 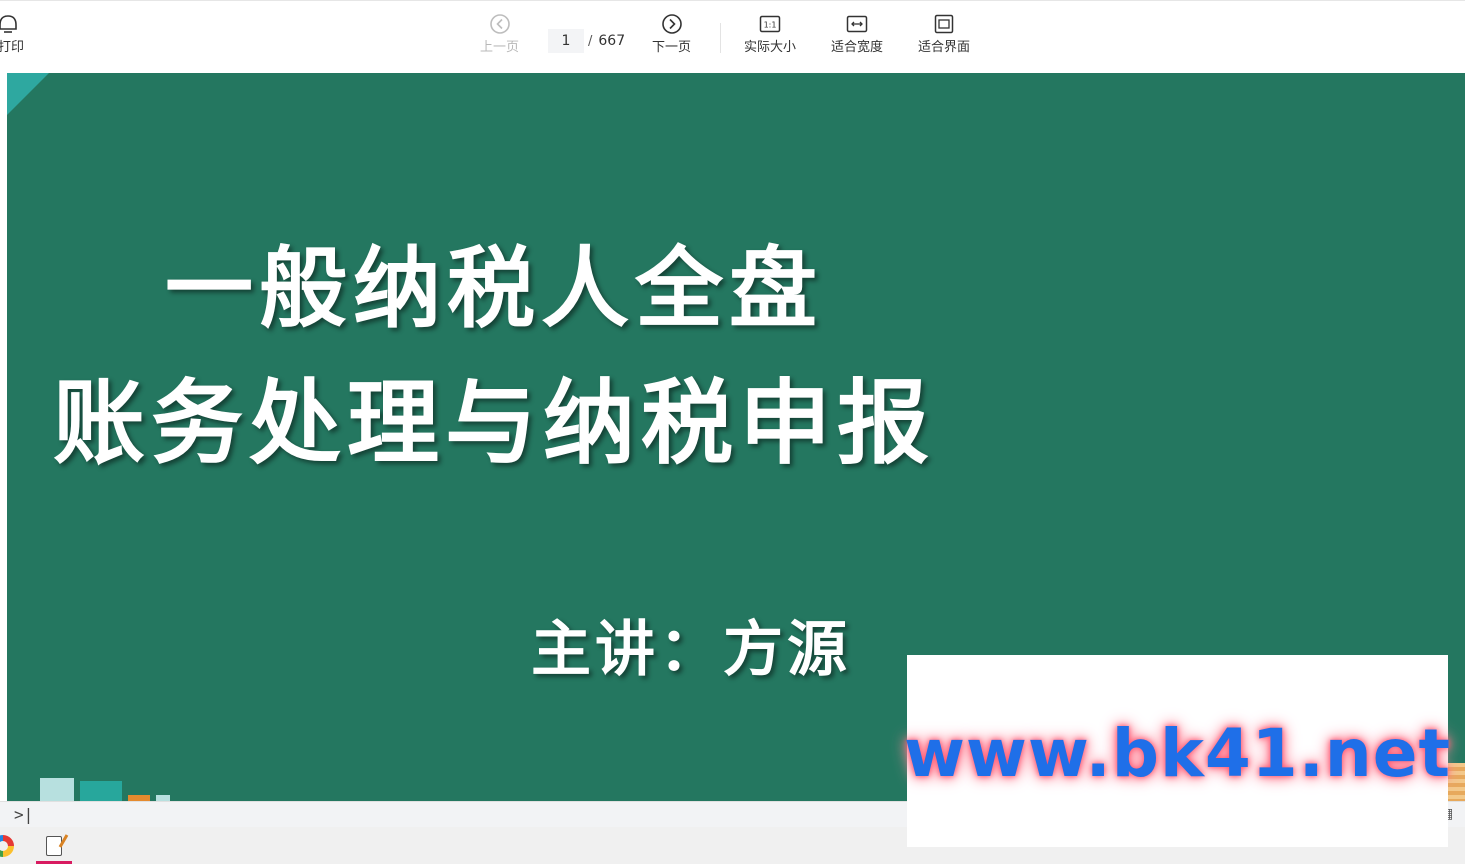 I want to click on page-indicator: / 667, so click(x=590, y=41).